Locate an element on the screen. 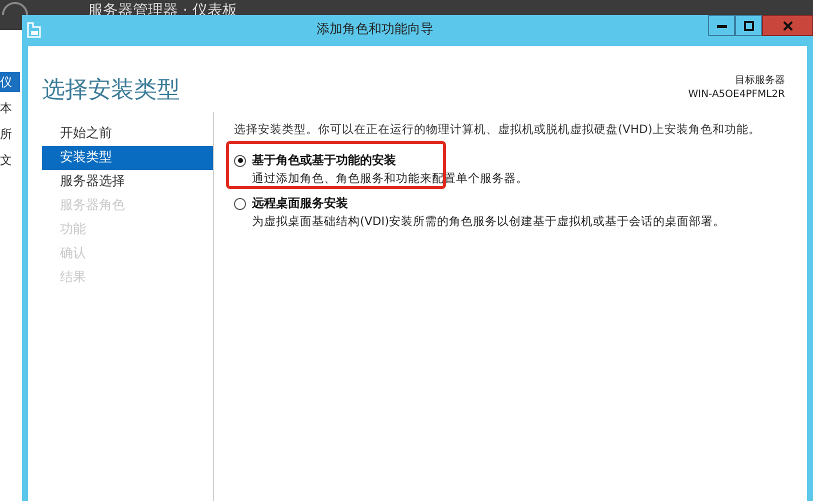 The width and height of the screenshot is (813, 501). wizard-step: 开始之前 is located at coordinates (127, 134).